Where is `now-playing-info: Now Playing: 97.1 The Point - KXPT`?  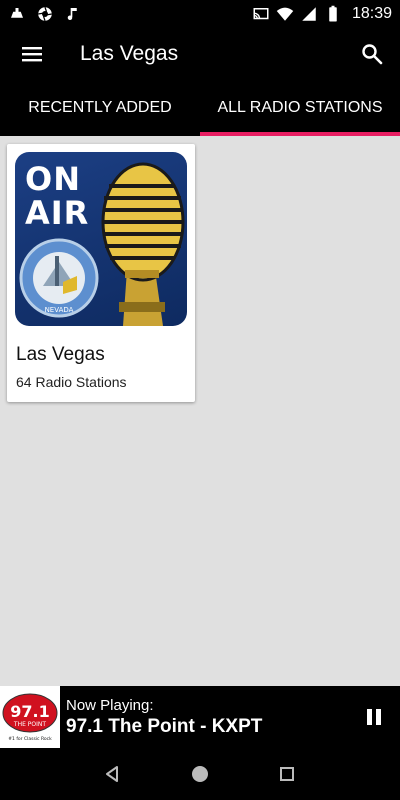
now-playing-info: Now Playing: 97.1 The Point - KXPT is located at coordinates (164, 717).